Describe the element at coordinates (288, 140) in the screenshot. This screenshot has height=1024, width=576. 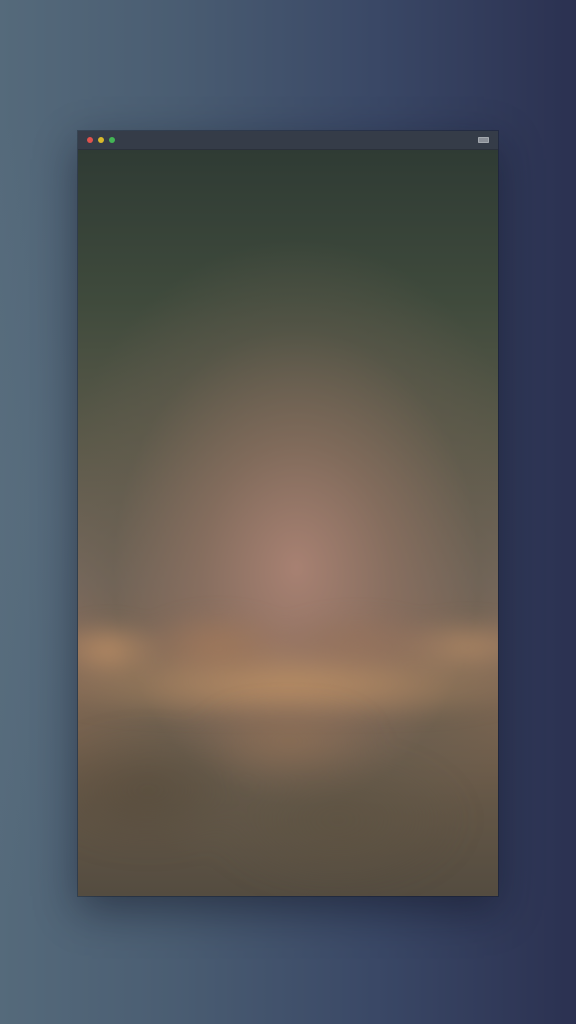
I see `window-titlebar` at that location.